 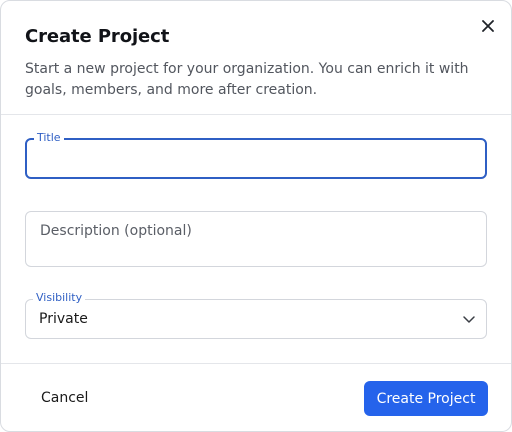 I want to click on cancel-button: Cancel, so click(x=64, y=398).